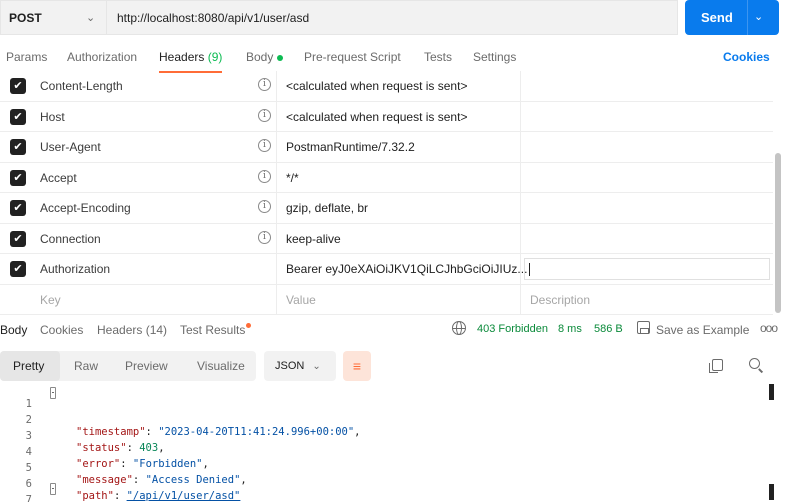 Image resolution: width=790 pixels, height=502 pixels. What do you see at coordinates (327, 208) in the screenshot?
I see `header-value: gzip, deflate, br` at bounding box center [327, 208].